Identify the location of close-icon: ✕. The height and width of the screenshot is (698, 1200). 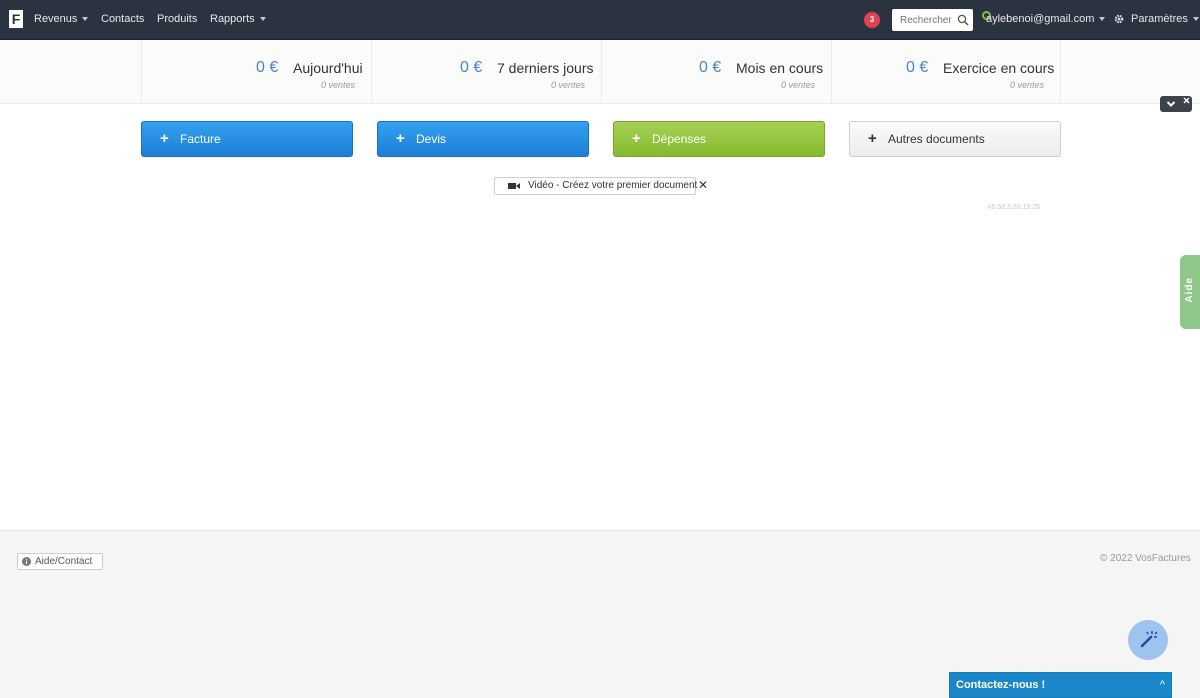
(703, 185).